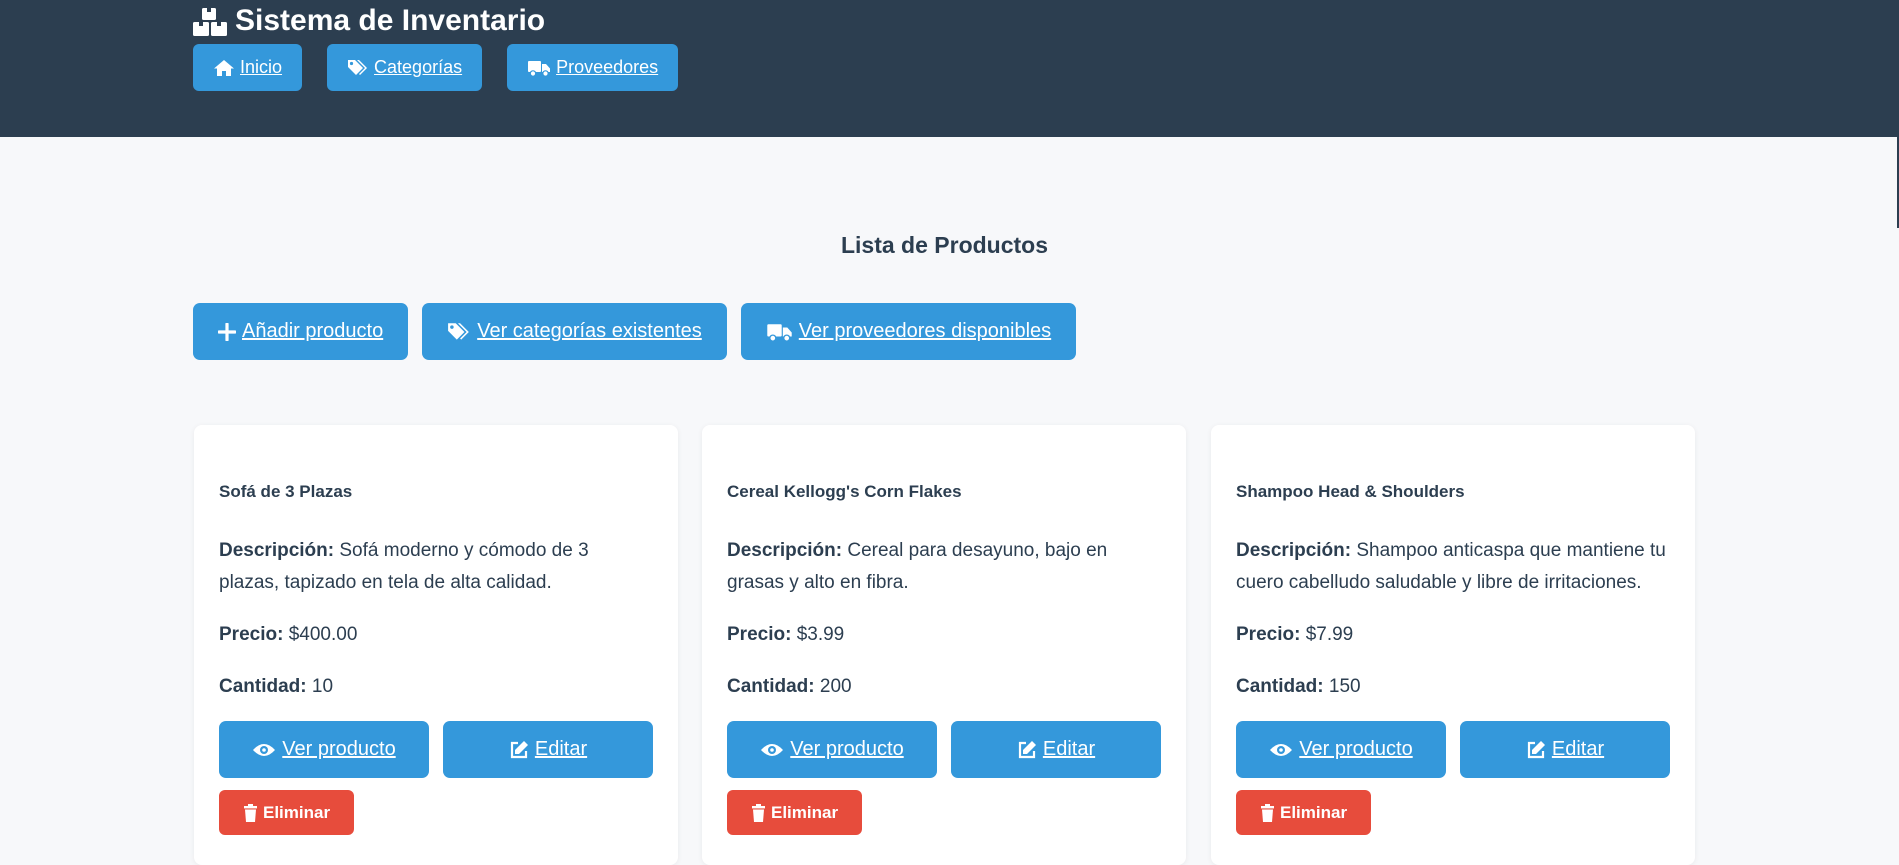  Describe the element at coordinates (286, 491) in the screenshot. I see `product-name: Sofá de 3 Plazas` at that location.